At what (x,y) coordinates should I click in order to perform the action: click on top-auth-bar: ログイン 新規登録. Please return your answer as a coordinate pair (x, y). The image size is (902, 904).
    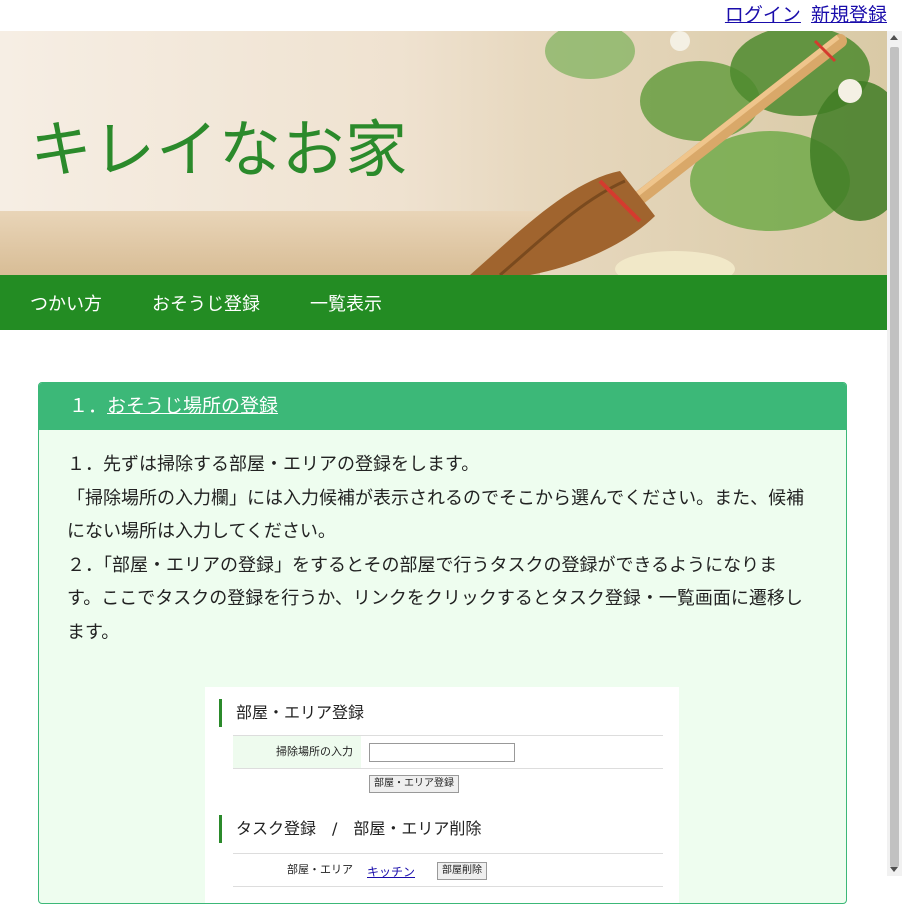
    Looking at the image, I should click on (443, 15).